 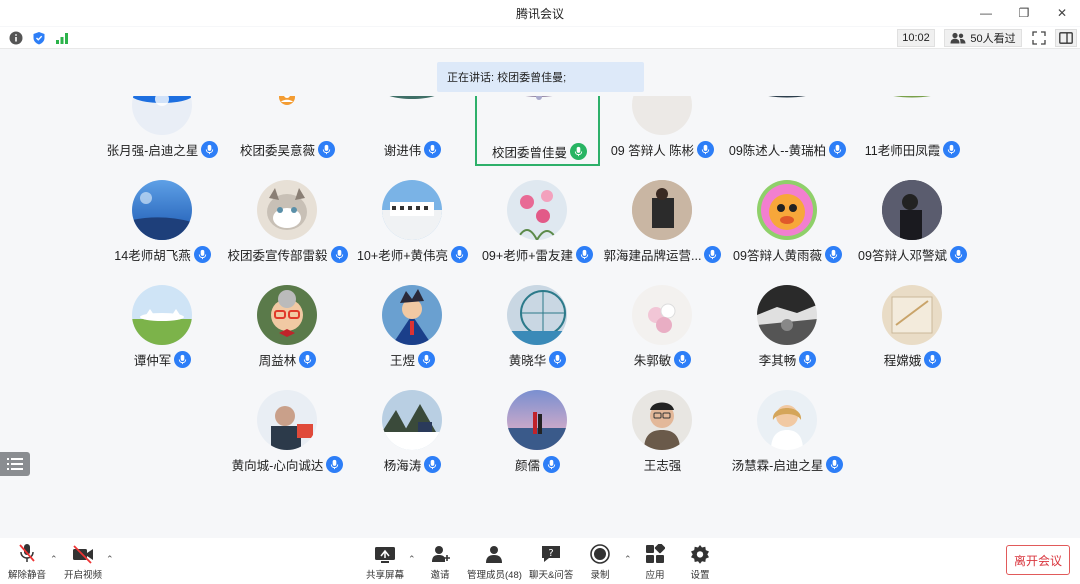 I want to click on participant-tile: 11老师田凤霞, so click(x=912, y=131).